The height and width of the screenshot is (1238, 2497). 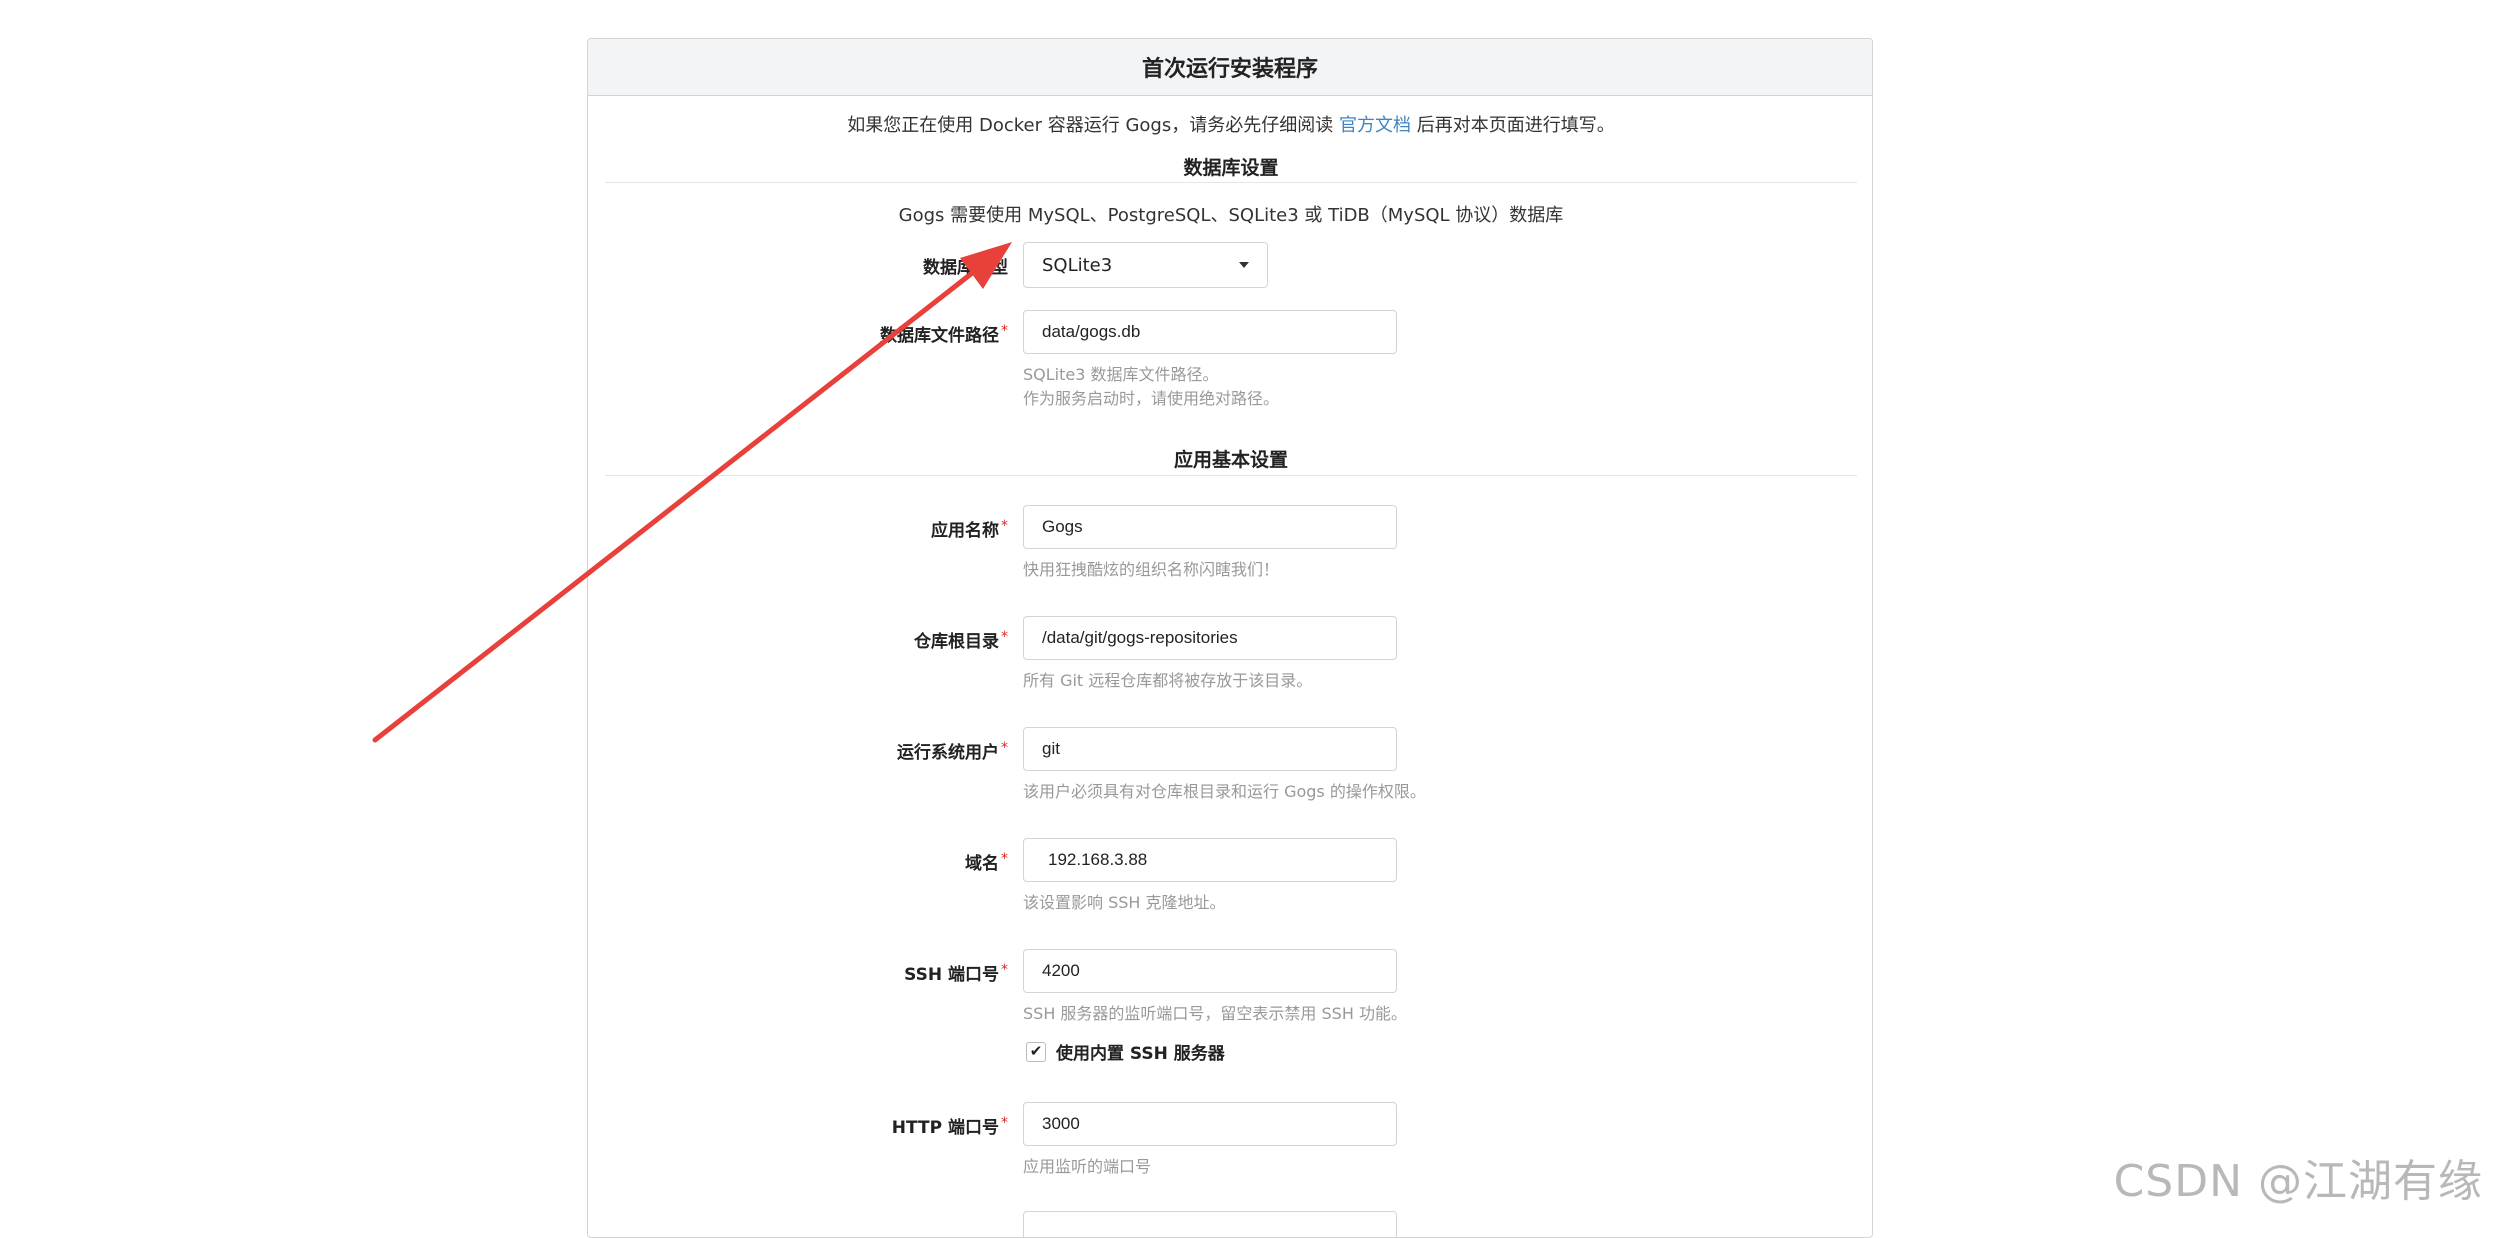 What do you see at coordinates (965, 268) in the screenshot?
I see `db-type-label-text: 数据库类型` at bounding box center [965, 268].